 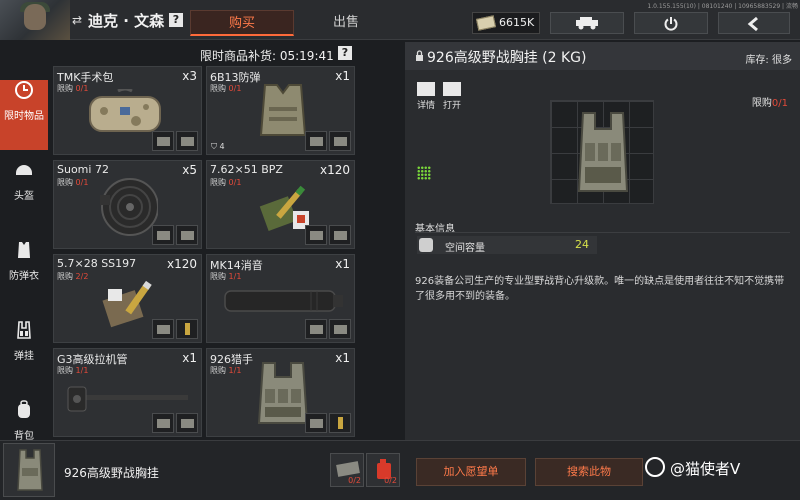 I want to click on lock-icon, so click(x=419, y=55).